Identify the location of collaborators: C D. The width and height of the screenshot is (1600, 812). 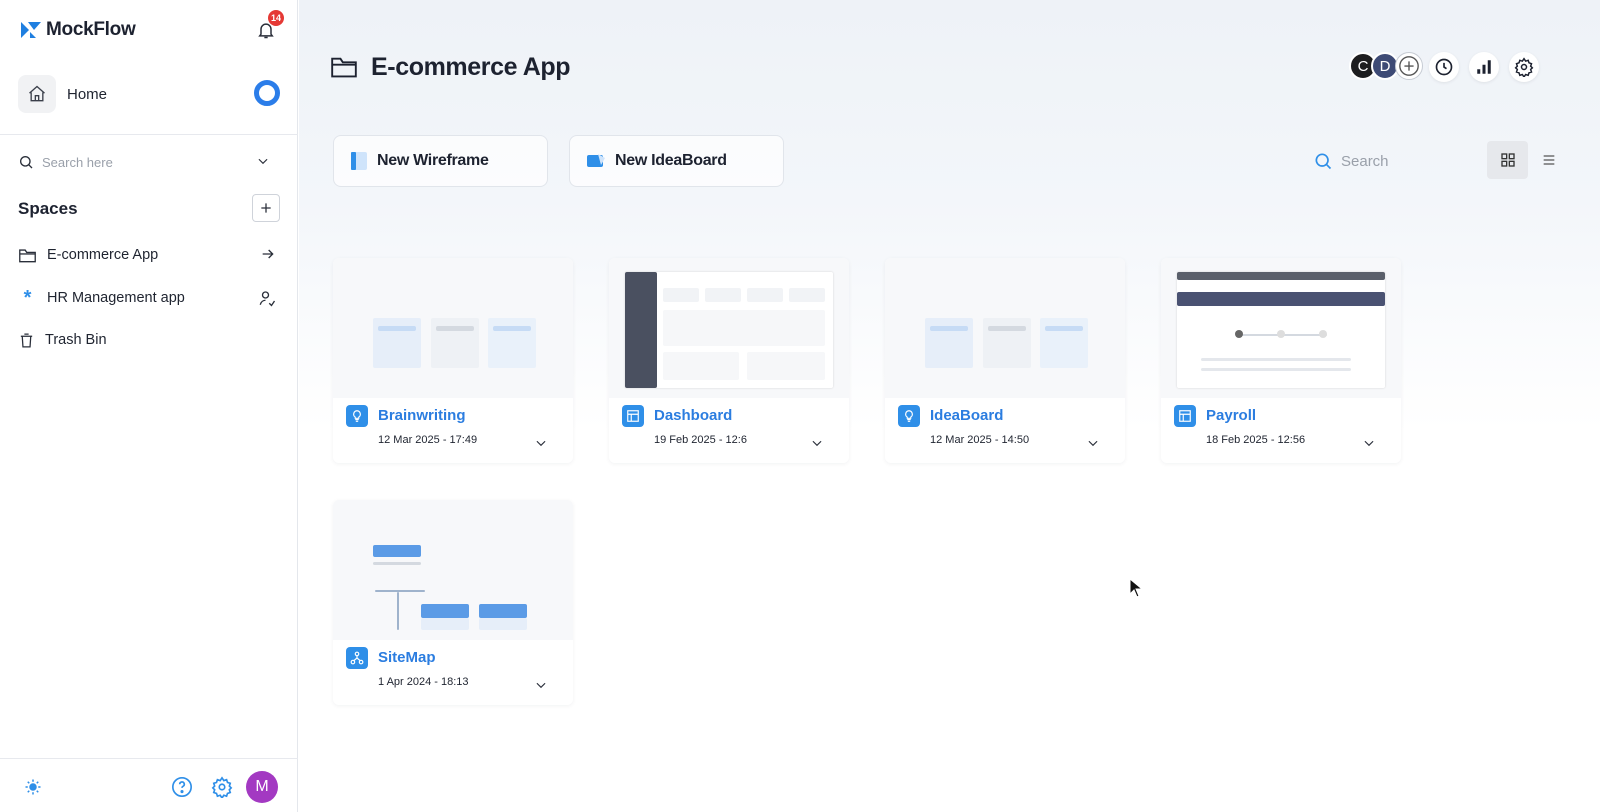
(1386, 66).